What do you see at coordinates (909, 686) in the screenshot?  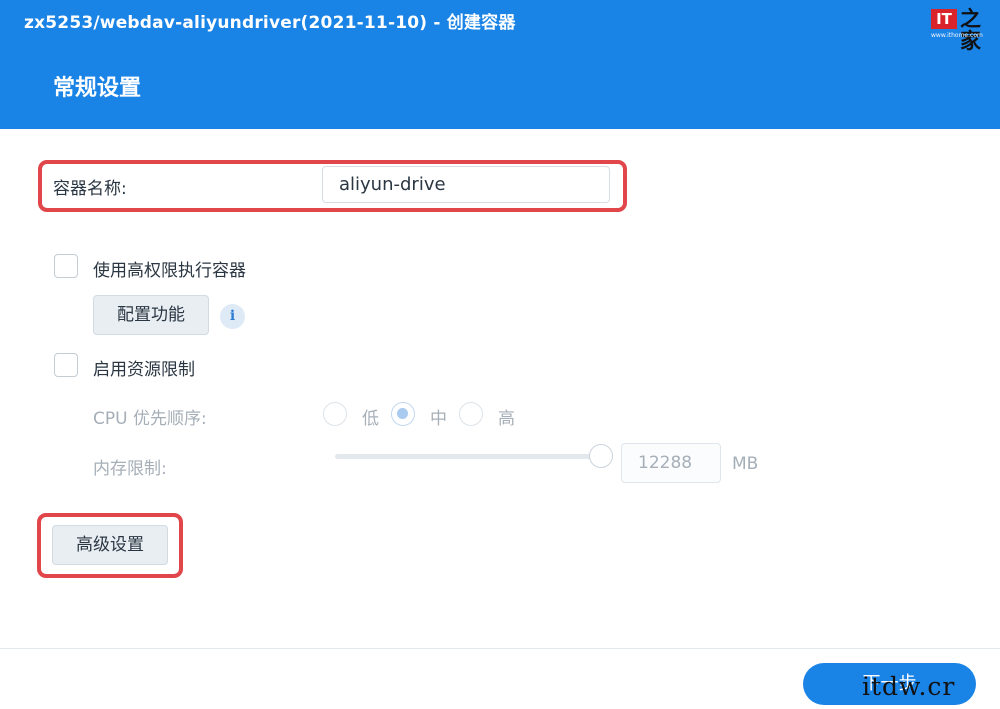 I see `watermark: itdw.cr` at bounding box center [909, 686].